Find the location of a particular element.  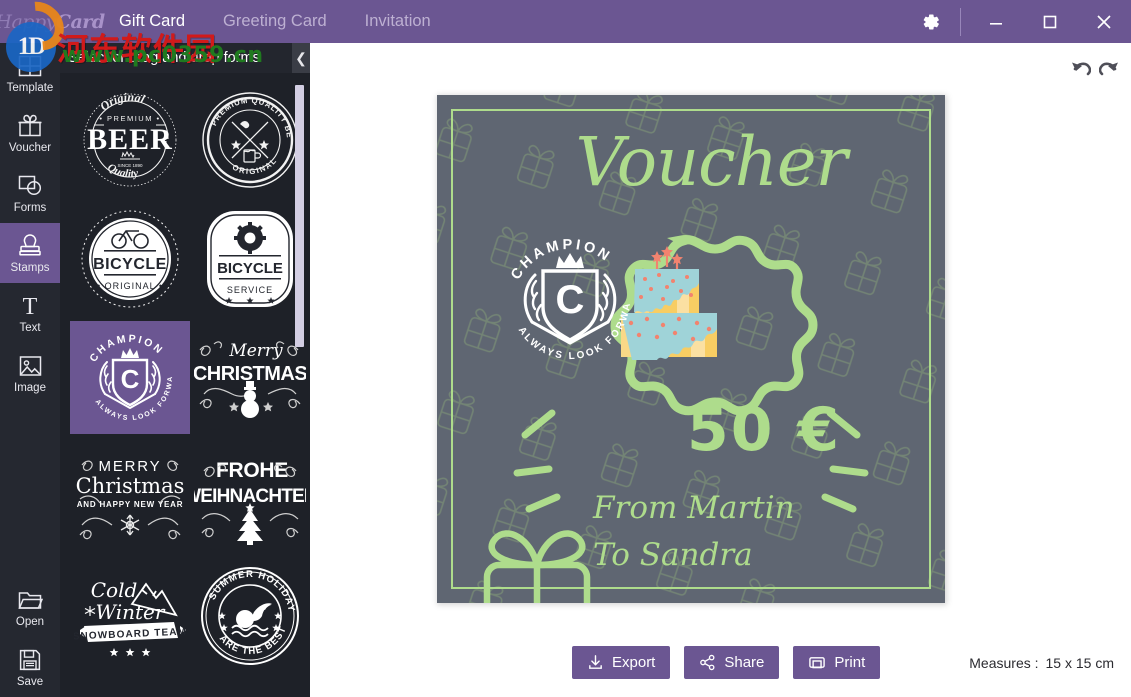

sidebar-item-template: Template is located at coordinates (30, 73).